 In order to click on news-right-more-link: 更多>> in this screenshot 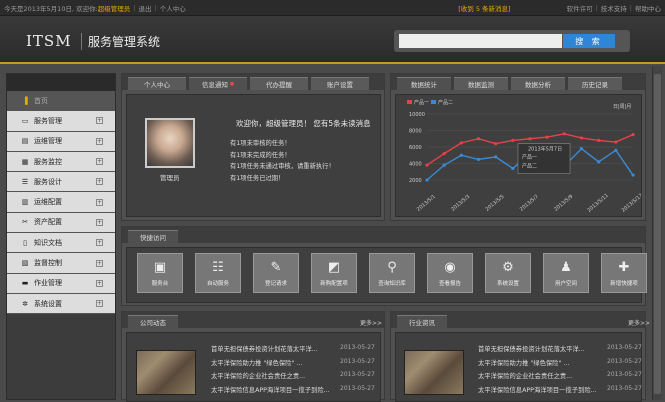, I will do `click(639, 322)`.